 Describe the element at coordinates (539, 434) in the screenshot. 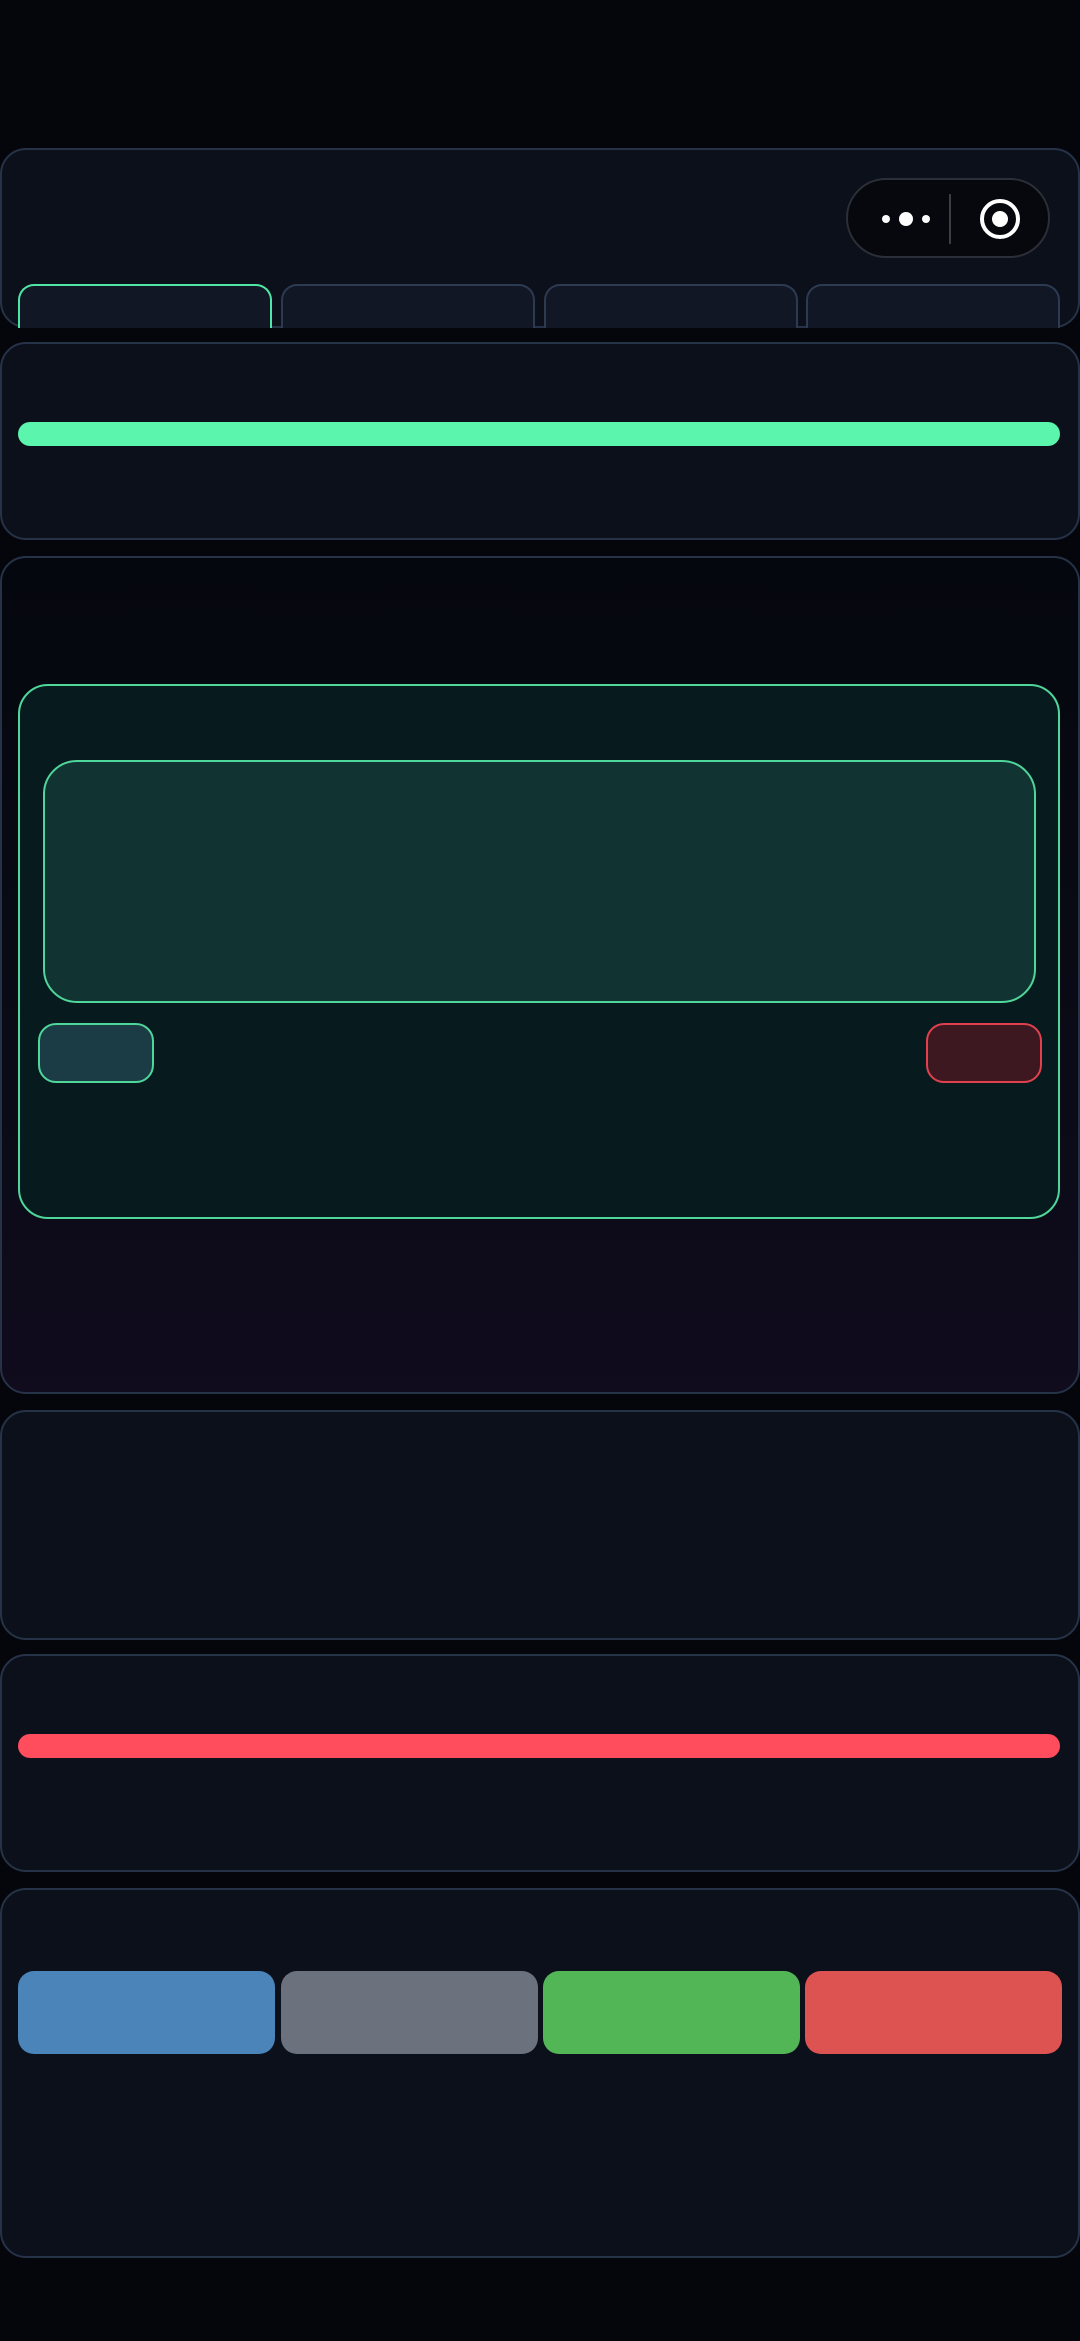

I see `progress-bar` at that location.